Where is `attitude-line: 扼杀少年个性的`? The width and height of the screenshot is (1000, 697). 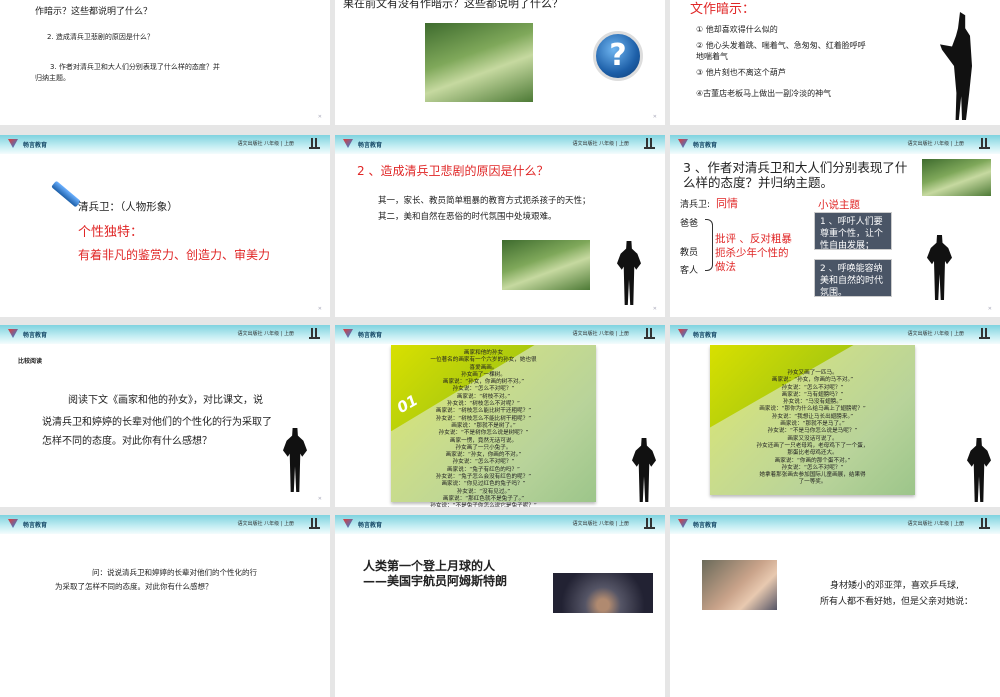
attitude-line: 扼杀少年个性的 is located at coordinates (752, 253).